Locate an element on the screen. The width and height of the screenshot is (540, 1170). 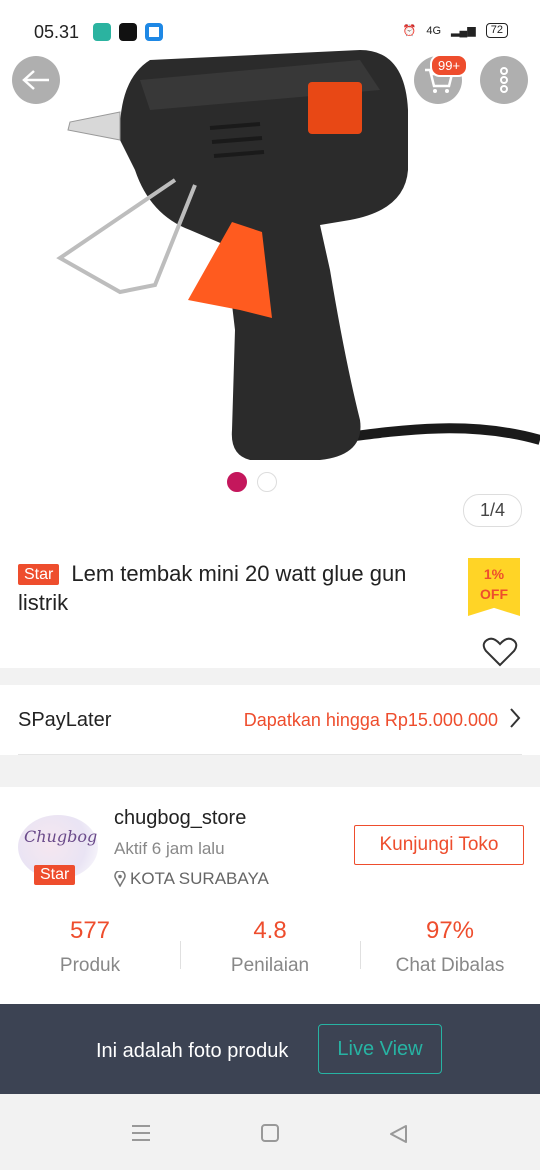
signal-icon: ▂▄▆ is located at coordinates (463, 31).